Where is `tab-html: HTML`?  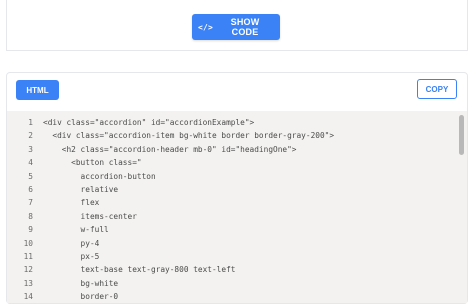
tab-html: HTML is located at coordinates (37, 90).